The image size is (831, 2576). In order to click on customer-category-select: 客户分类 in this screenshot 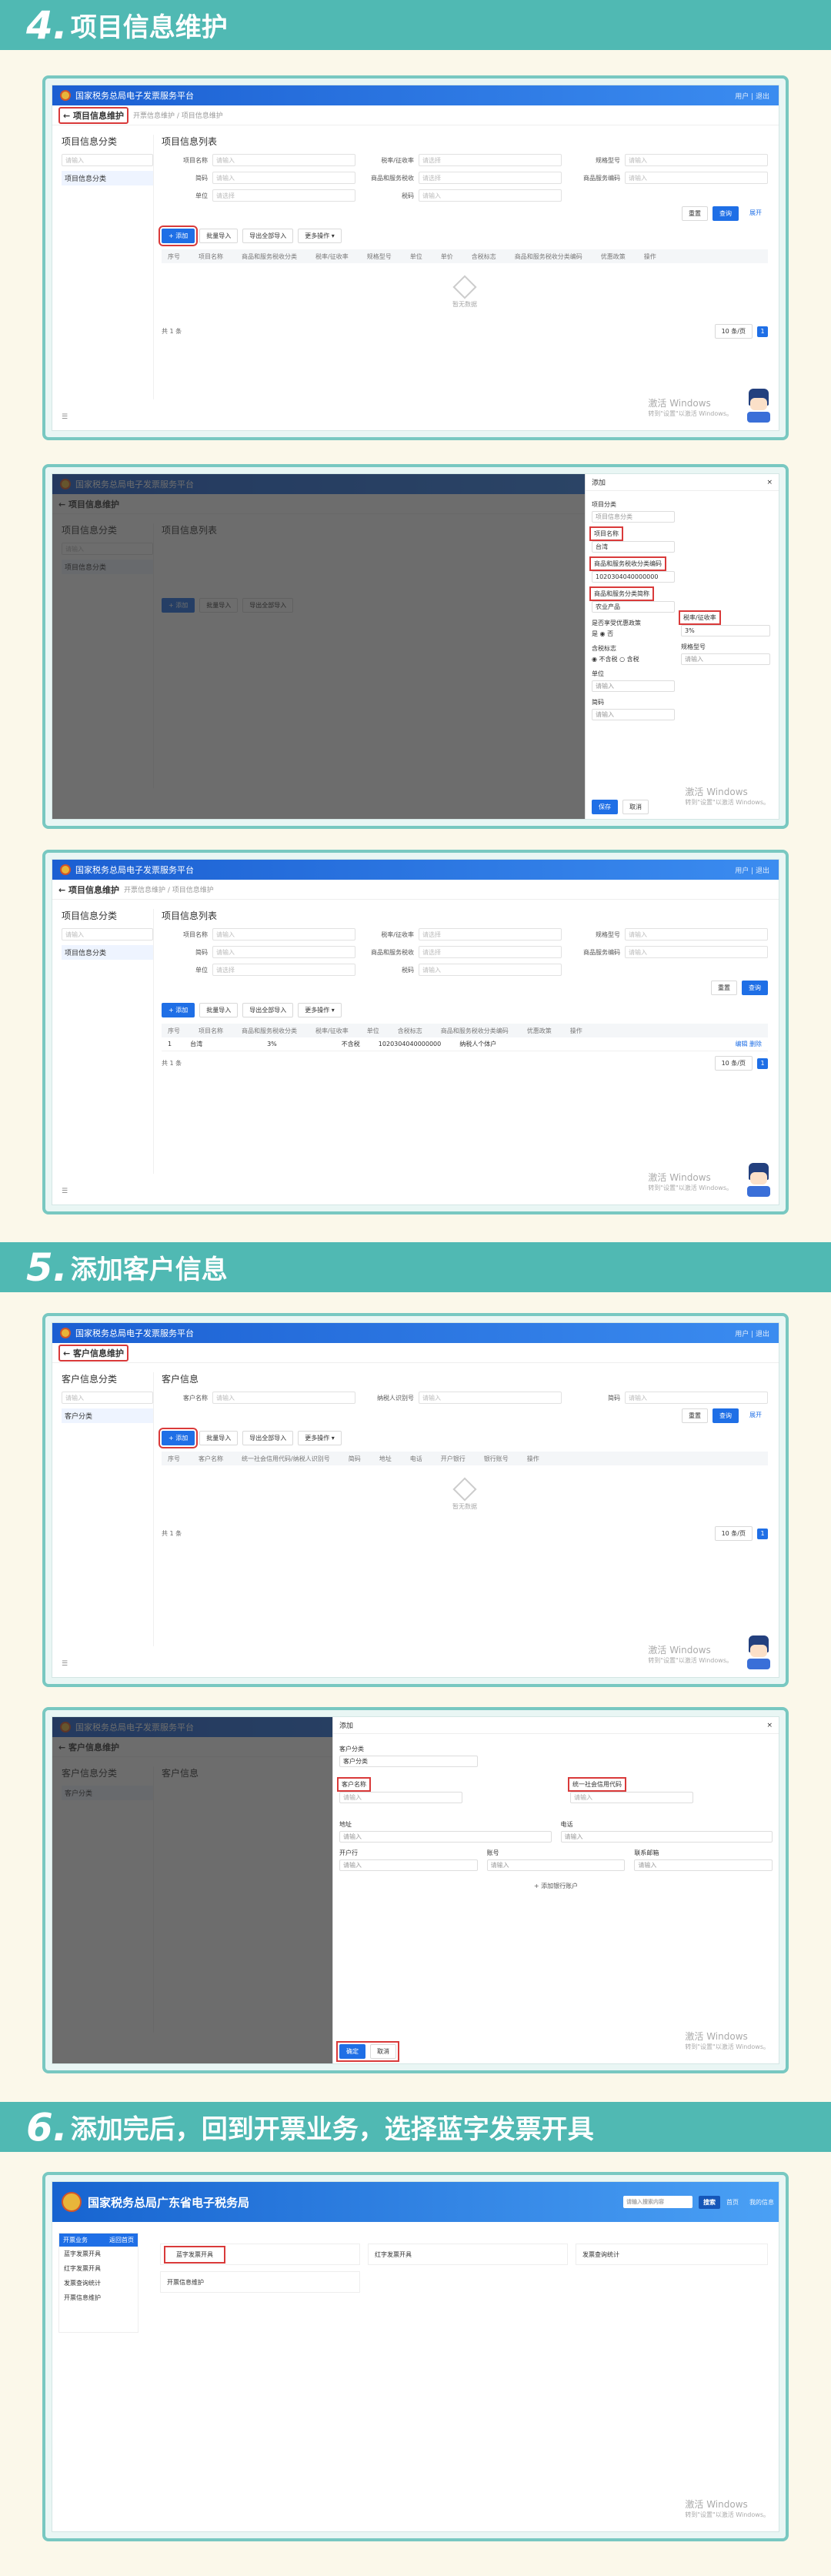, I will do `click(408, 1761)`.